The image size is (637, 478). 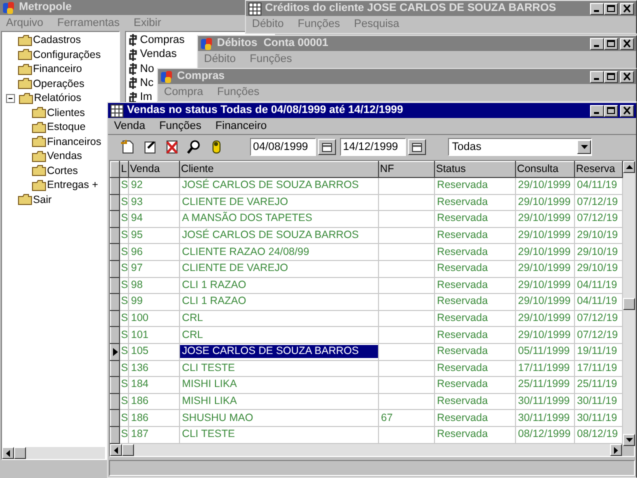 What do you see at coordinates (140, 385) in the screenshot?
I see `table-cell-text: 184` at bounding box center [140, 385].